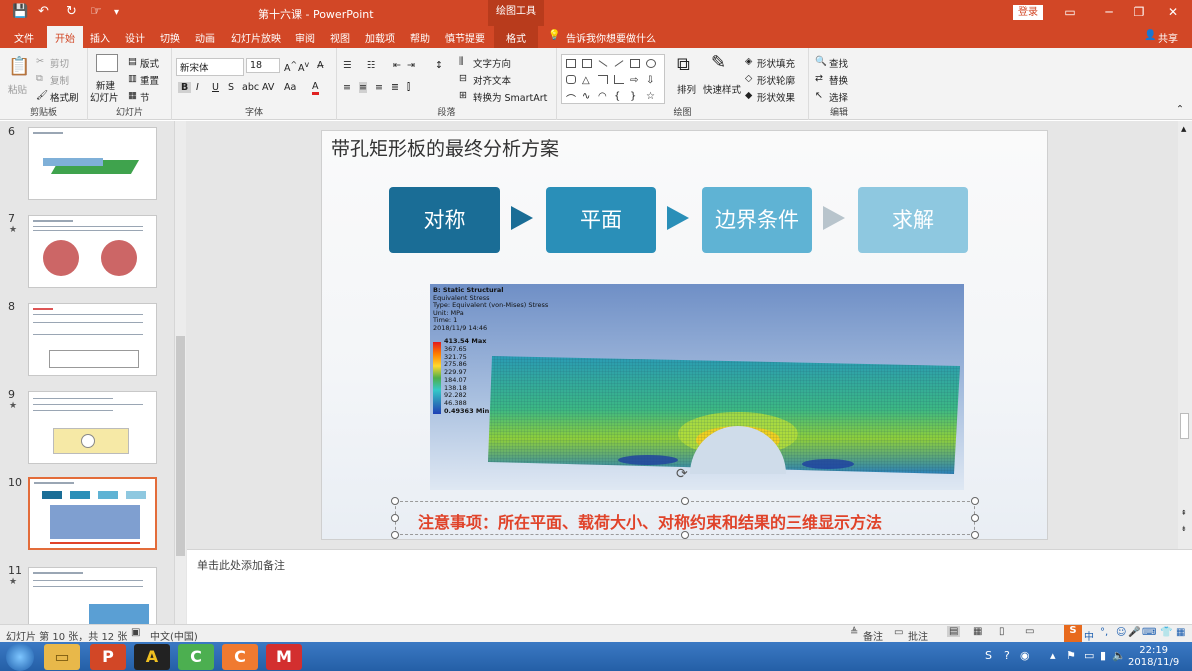 This screenshot has height=671, width=1192. Describe the element at coordinates (371, 65) in the screenshot. I see `numbering-icon: ☷` at that location.